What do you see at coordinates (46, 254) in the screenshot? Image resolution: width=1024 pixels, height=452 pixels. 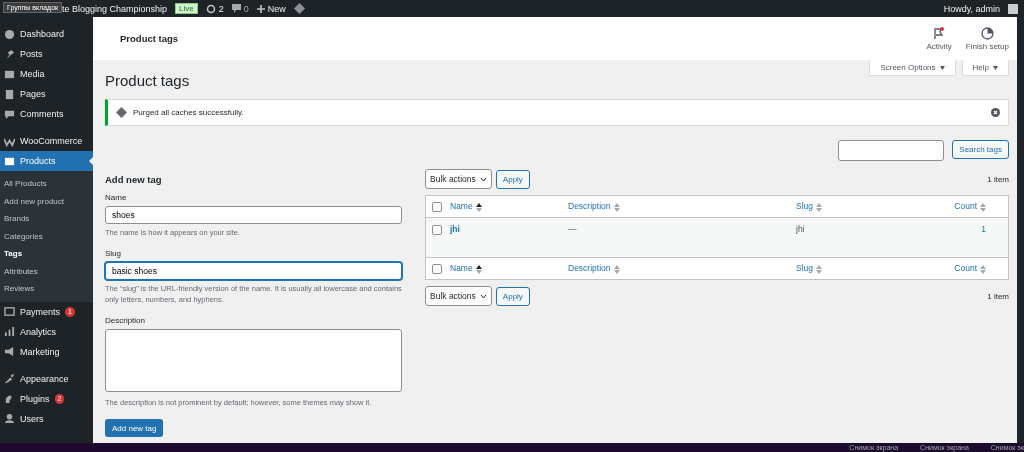 I see `submenu-item: Tags` at bounding box center [46, 254].